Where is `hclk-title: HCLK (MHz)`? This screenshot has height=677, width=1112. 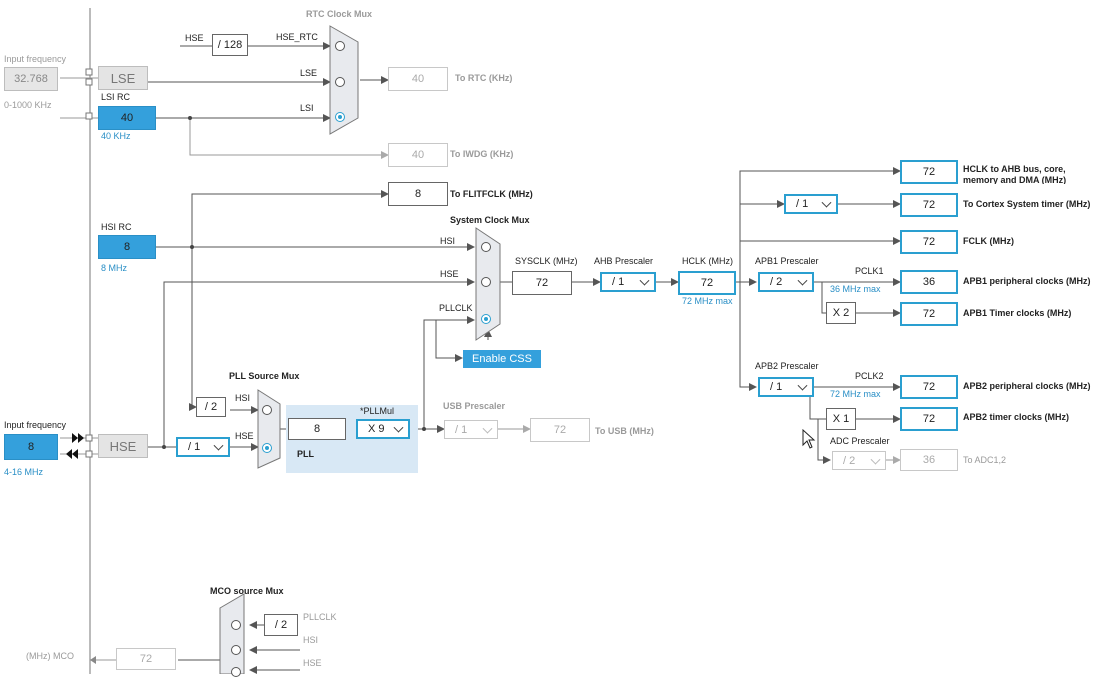
hclk-title: HCLK (MHz) is located at coordinates (707, 261).